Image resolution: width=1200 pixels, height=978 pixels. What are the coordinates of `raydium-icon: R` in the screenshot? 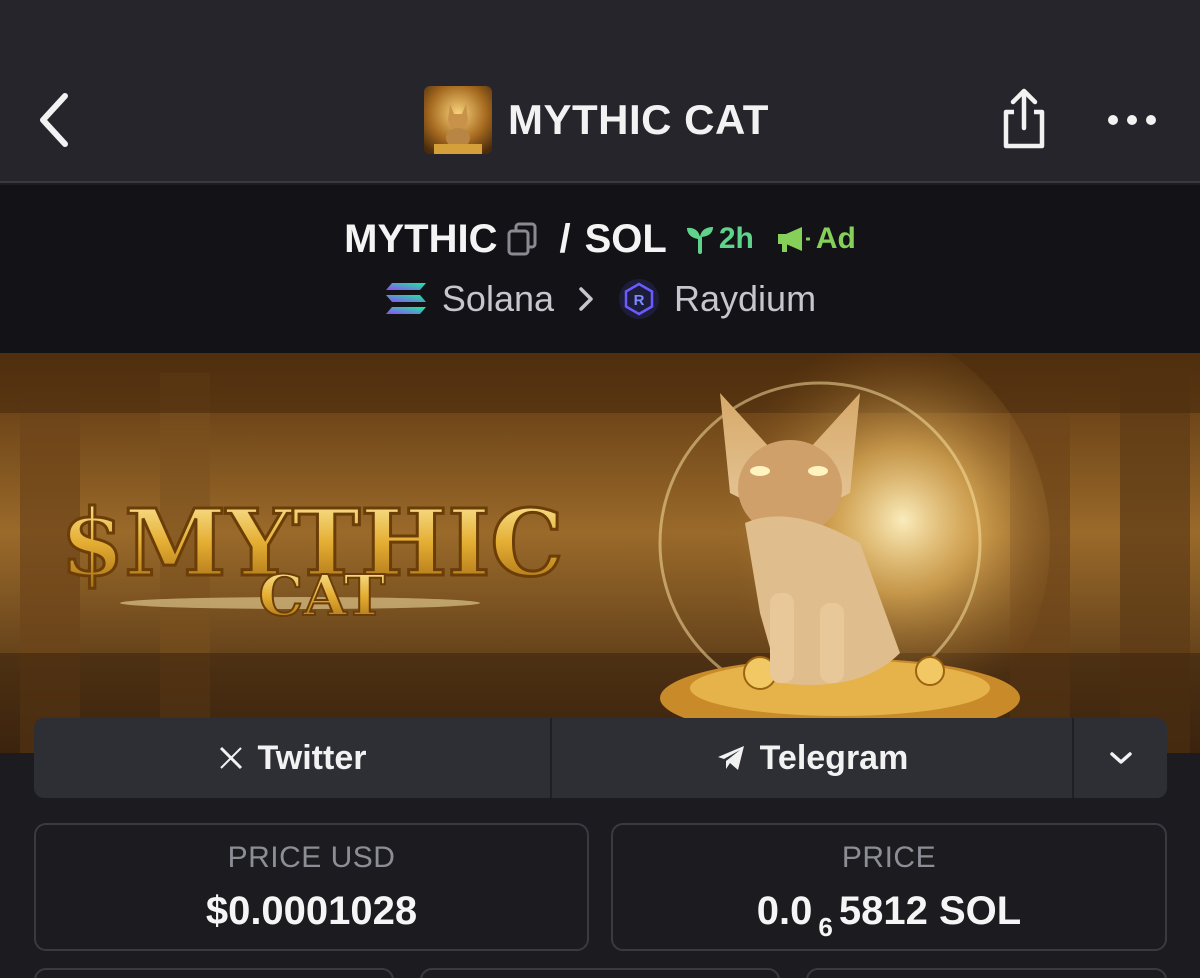 It's located at (639, 299).